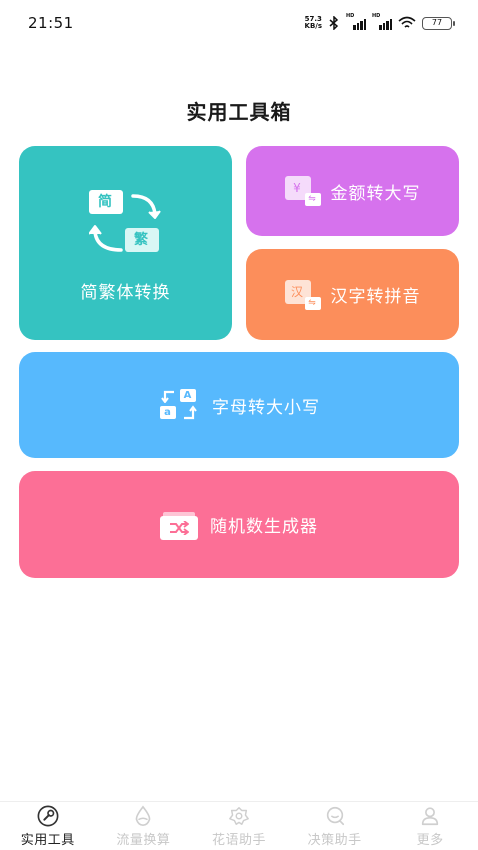 This screenshot has width=478, height=850. What do you see at coordinates (167, 396) in the screenshot?
I see `arrow-up-left-icon` at bounding box center [167, 396].